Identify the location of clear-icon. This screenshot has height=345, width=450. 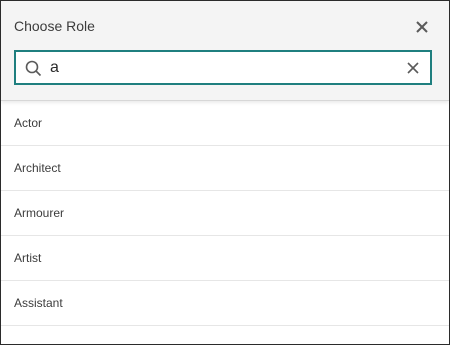
(413, 68).